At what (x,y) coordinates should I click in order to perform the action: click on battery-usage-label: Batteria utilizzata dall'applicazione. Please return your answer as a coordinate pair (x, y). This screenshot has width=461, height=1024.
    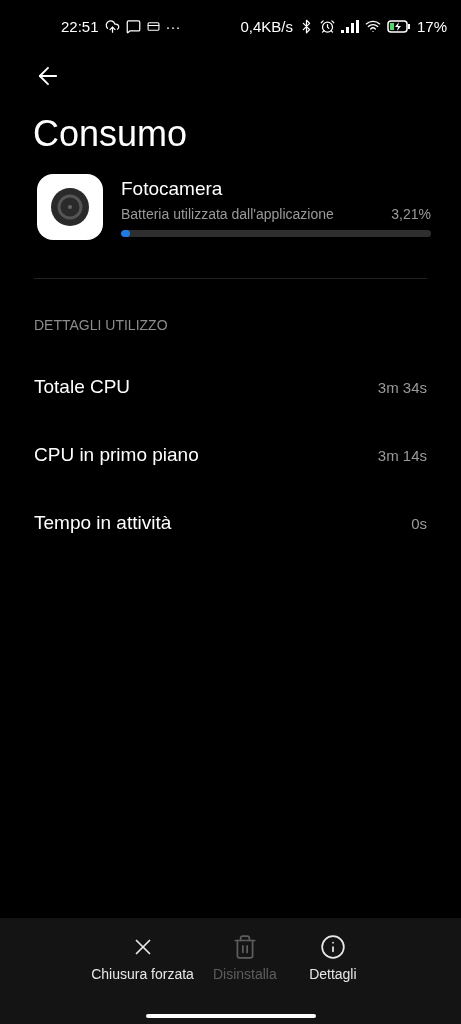
    Looking at the image, I should click on (227, 213).